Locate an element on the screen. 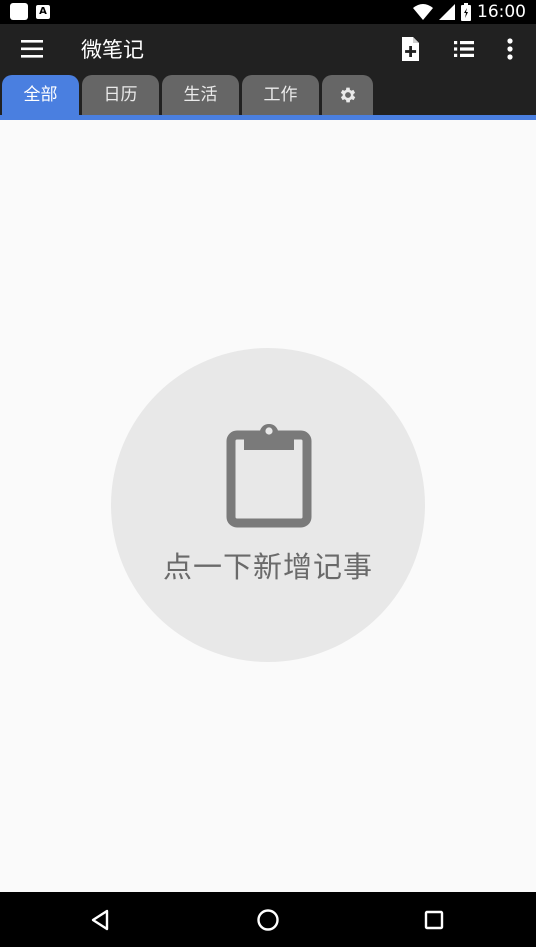  home-icon is located at coordinates (268, 920).